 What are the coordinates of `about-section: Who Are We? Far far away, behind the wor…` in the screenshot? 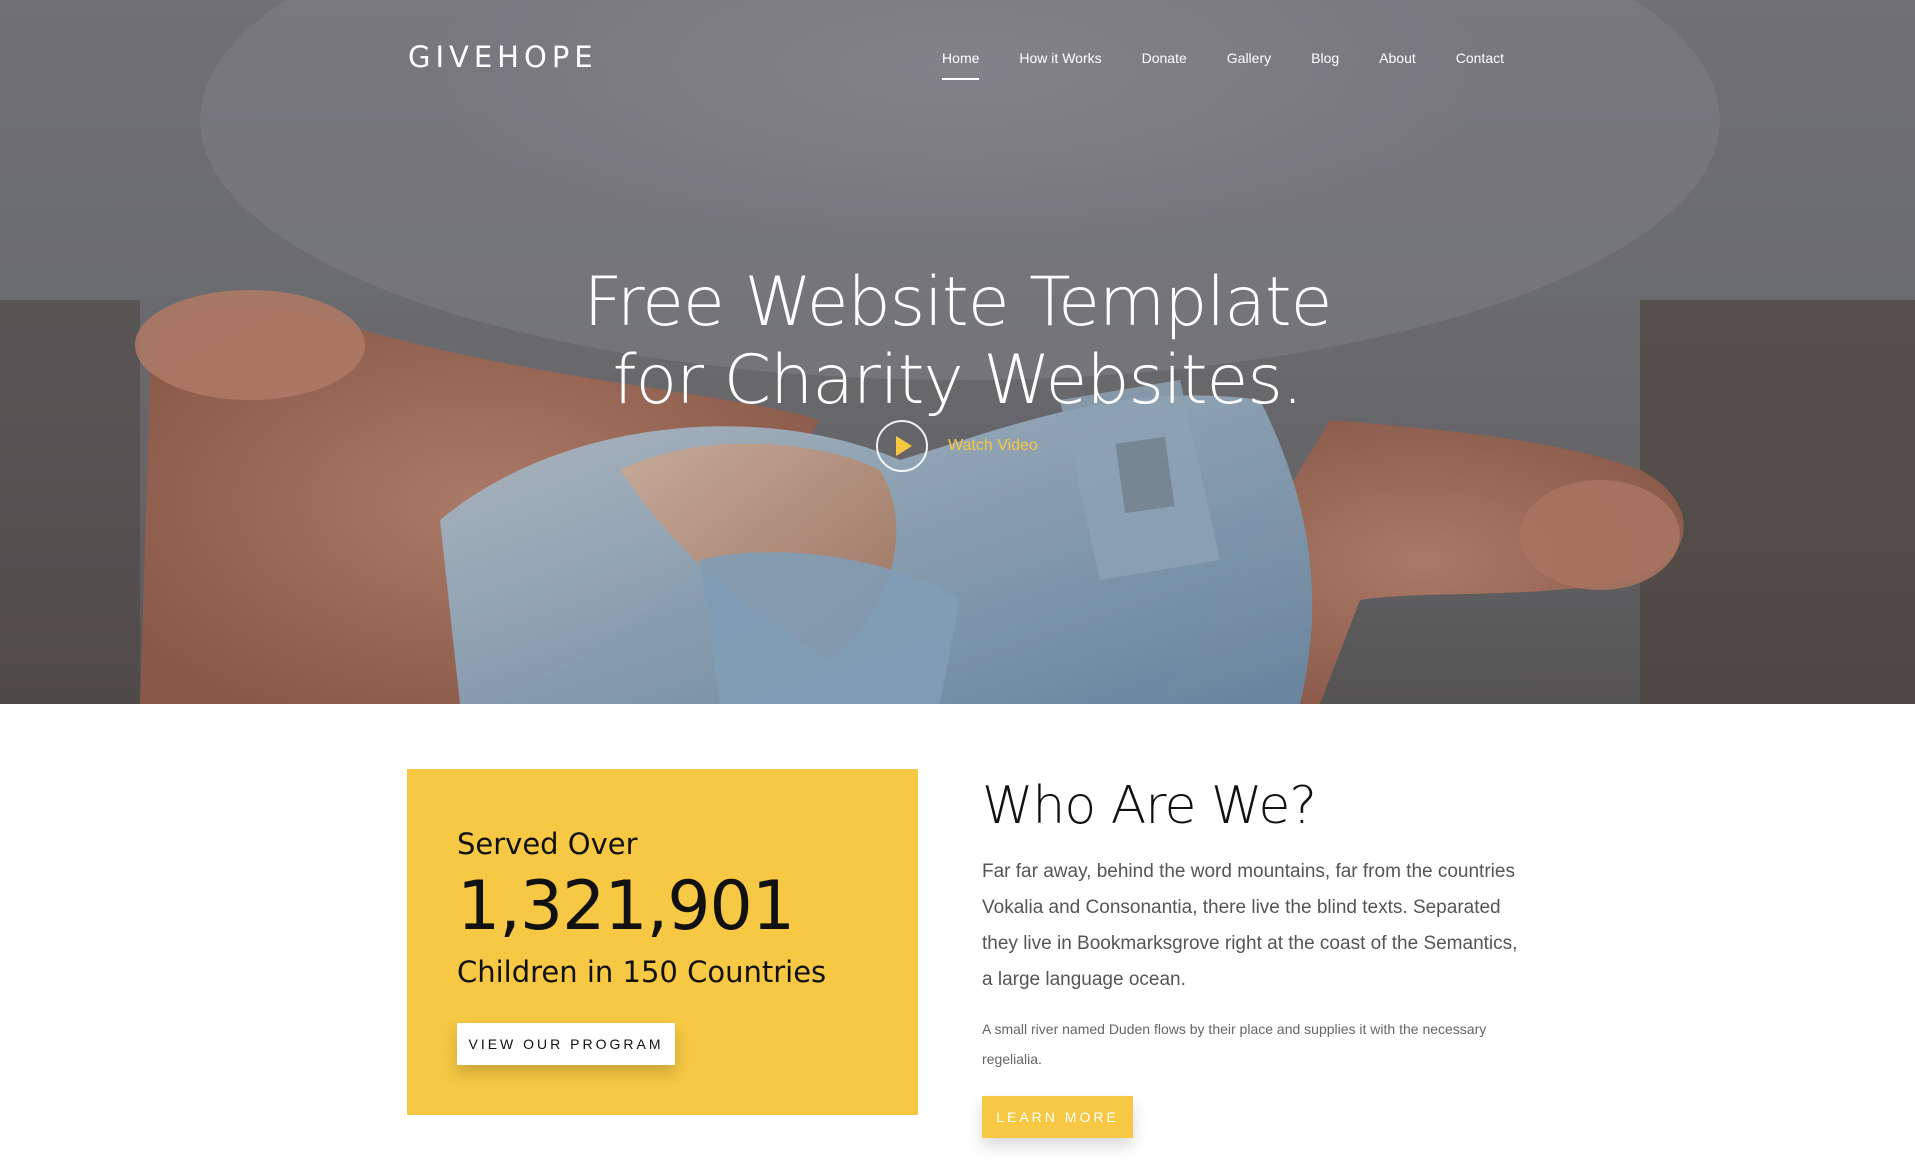 It's located at (1252, 954).